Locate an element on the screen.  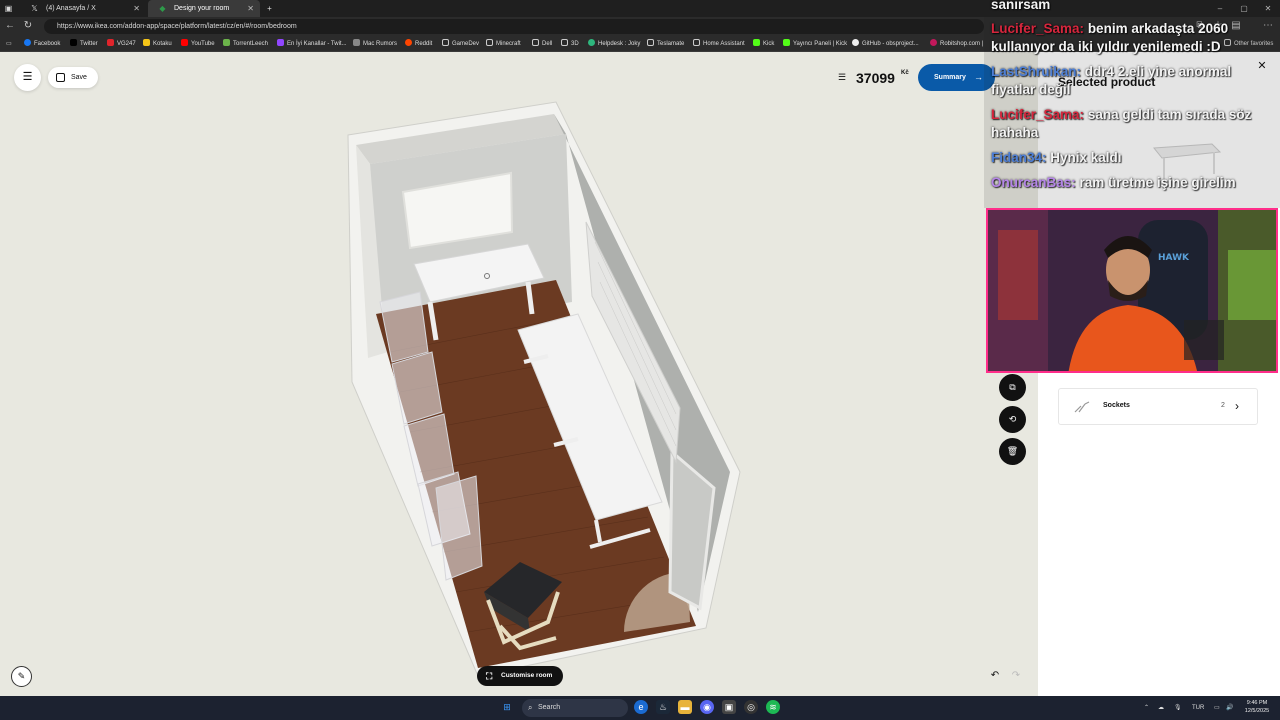
customise-room-button: ⛶ Customise room is located at coordinates (520, 676).